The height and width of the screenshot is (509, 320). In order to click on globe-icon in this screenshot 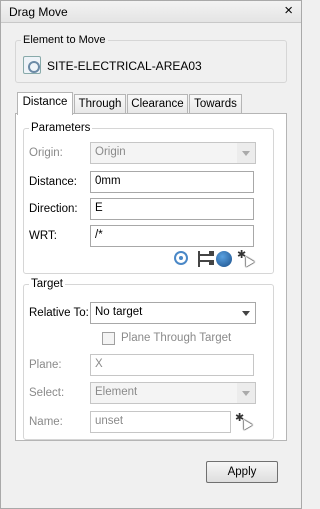, I will do `click(224, 259)`.